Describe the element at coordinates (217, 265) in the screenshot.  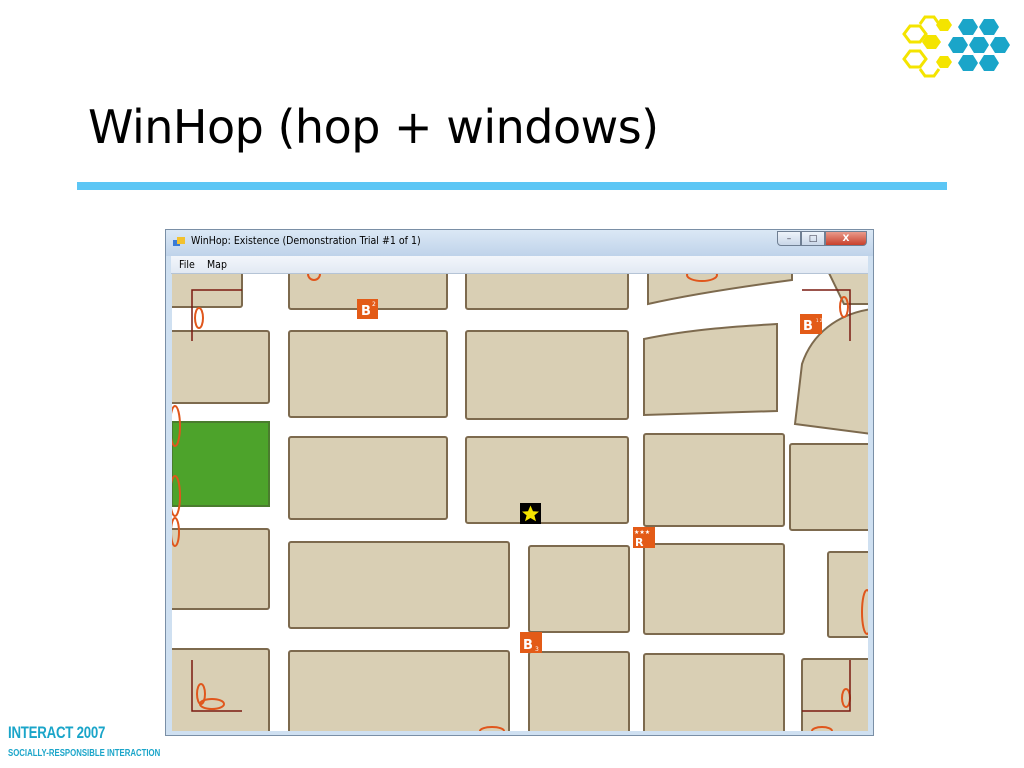
I see `menu-map: Map` at that location.